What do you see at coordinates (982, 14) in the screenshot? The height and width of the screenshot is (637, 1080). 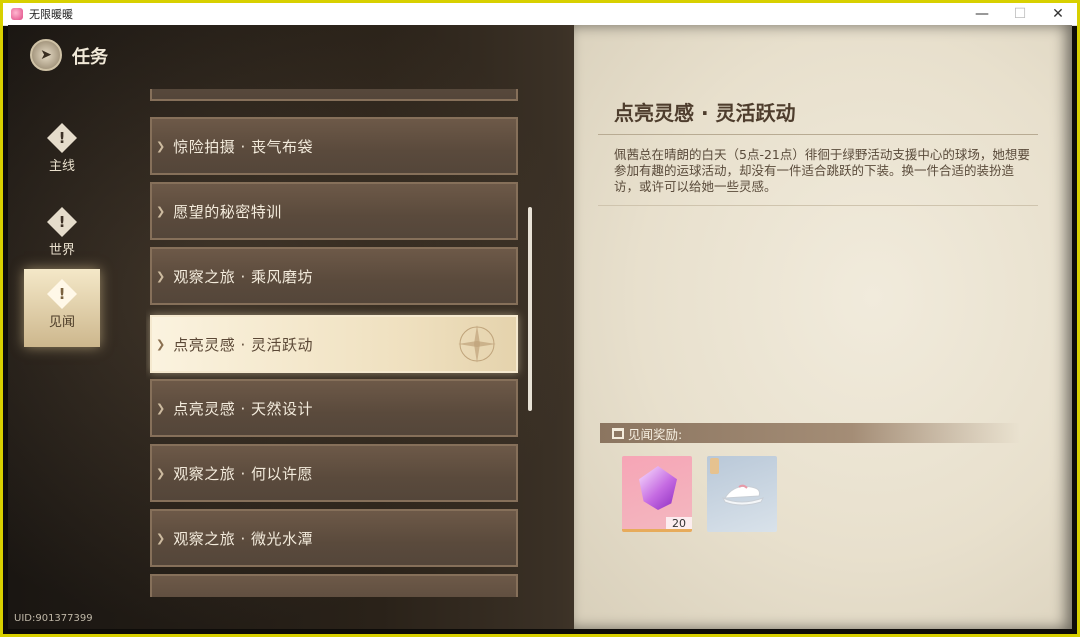 I see `minimize-button: —` at bounding box center [982, 14].